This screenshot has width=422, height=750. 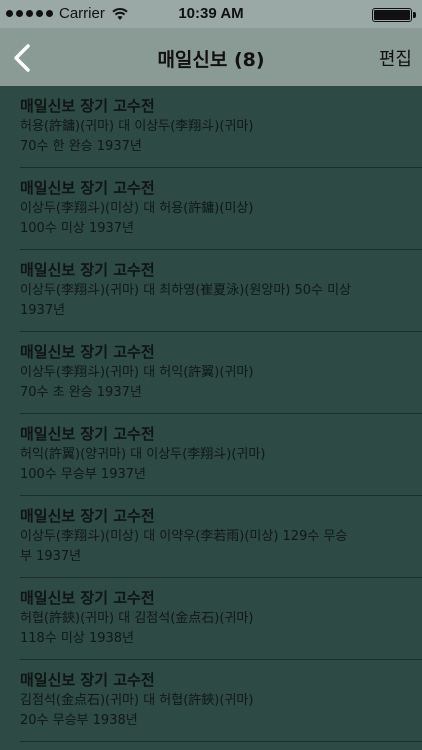 What do you see at coordinates (395, 58) in the screenshot?
I see `edit-button: 편집` at bounding box center [395, 58].